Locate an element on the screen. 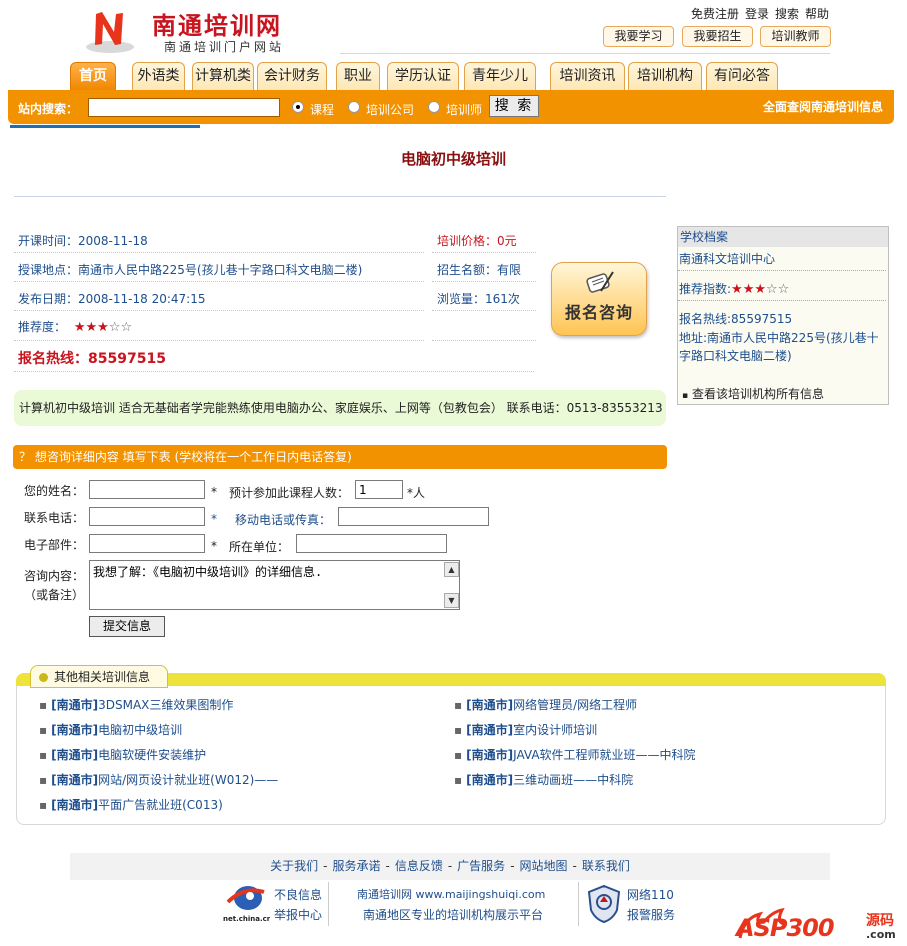 This screenshot has height=946, width=907. register-link: 免费注册 is located at coordinates (715, 13).